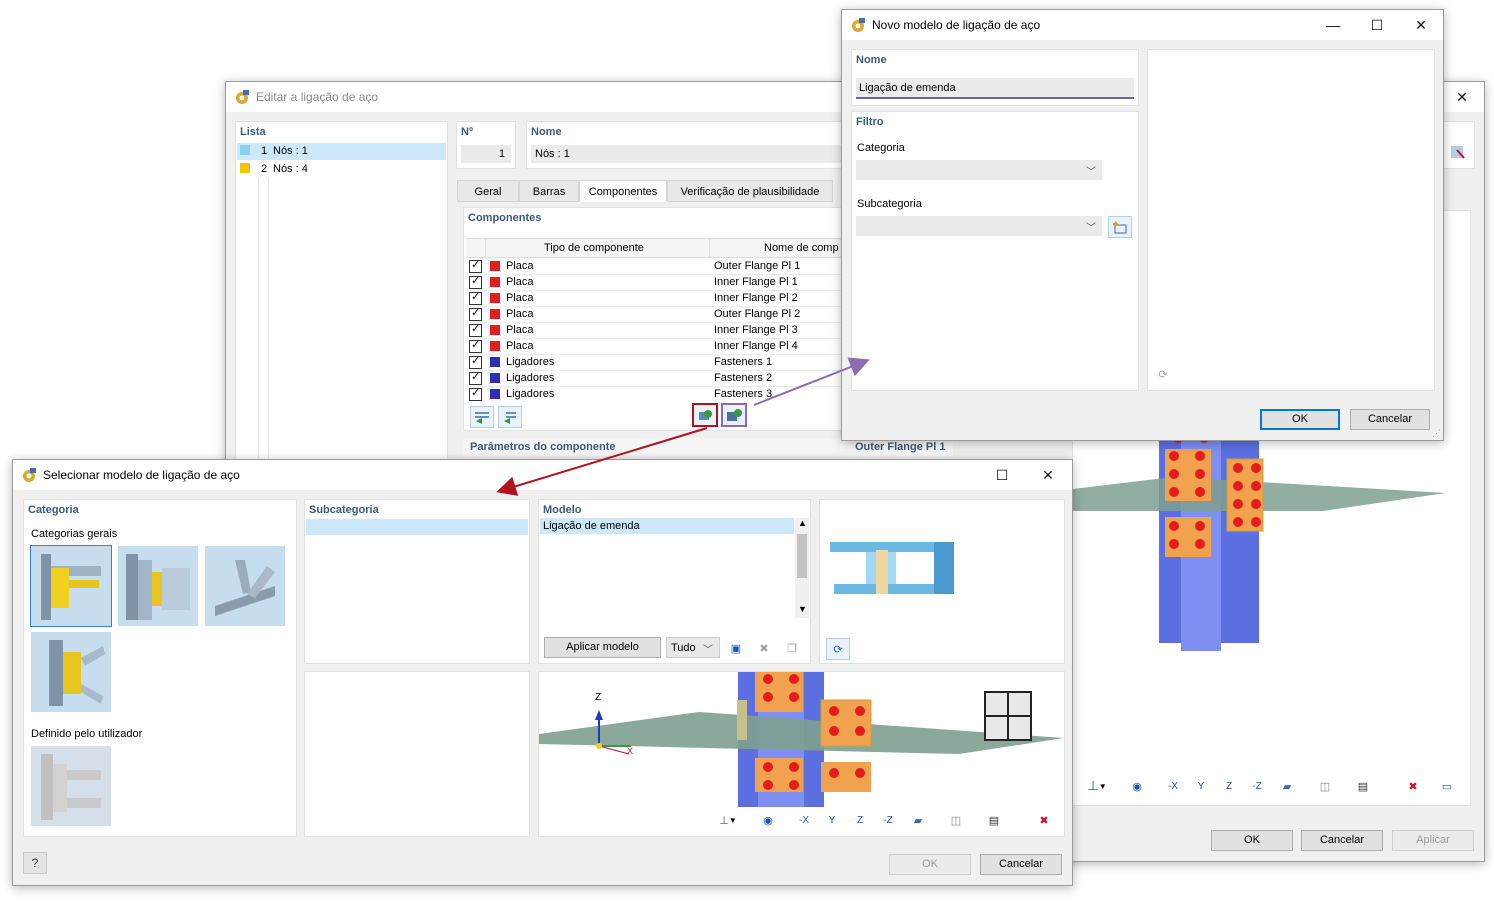 The height and width of the screenshot is (901, 1494). Describe the element at coordinates (1333, 25) in the screenshot. I see `minimize-icon: —` at that location.